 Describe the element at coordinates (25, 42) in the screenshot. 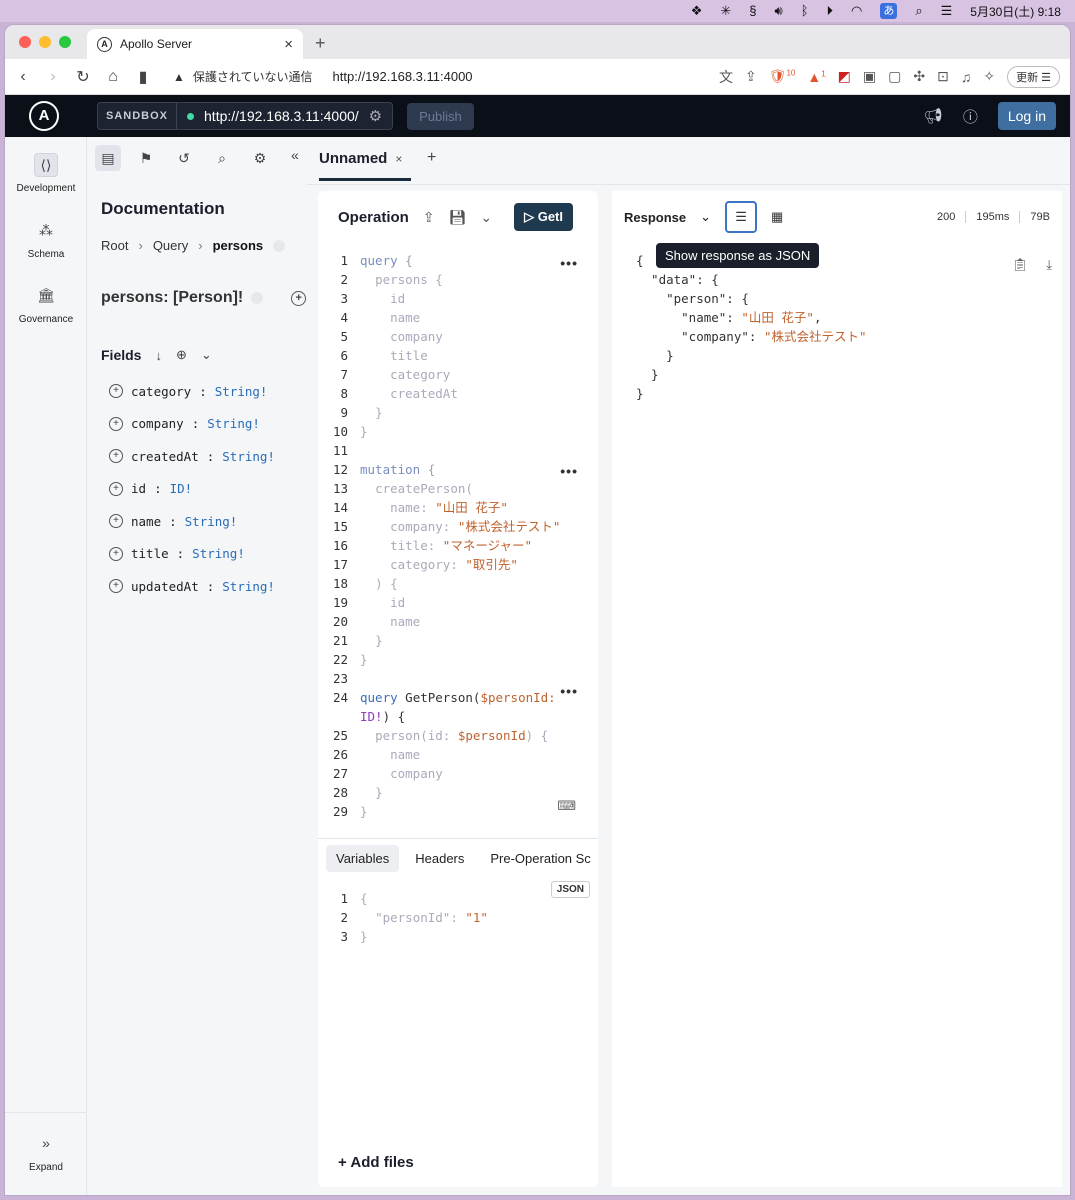

I see `close-window-button` at that location.